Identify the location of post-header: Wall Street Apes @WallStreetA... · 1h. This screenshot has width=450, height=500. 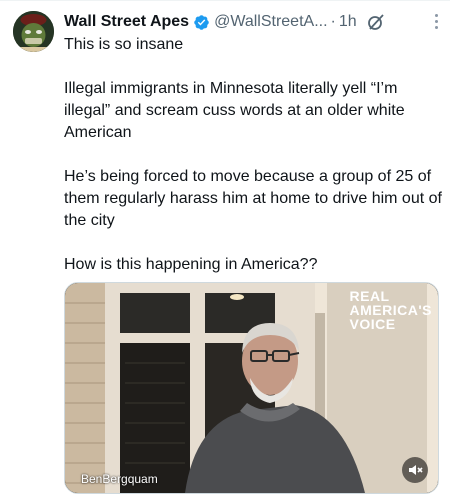
(253, 22).